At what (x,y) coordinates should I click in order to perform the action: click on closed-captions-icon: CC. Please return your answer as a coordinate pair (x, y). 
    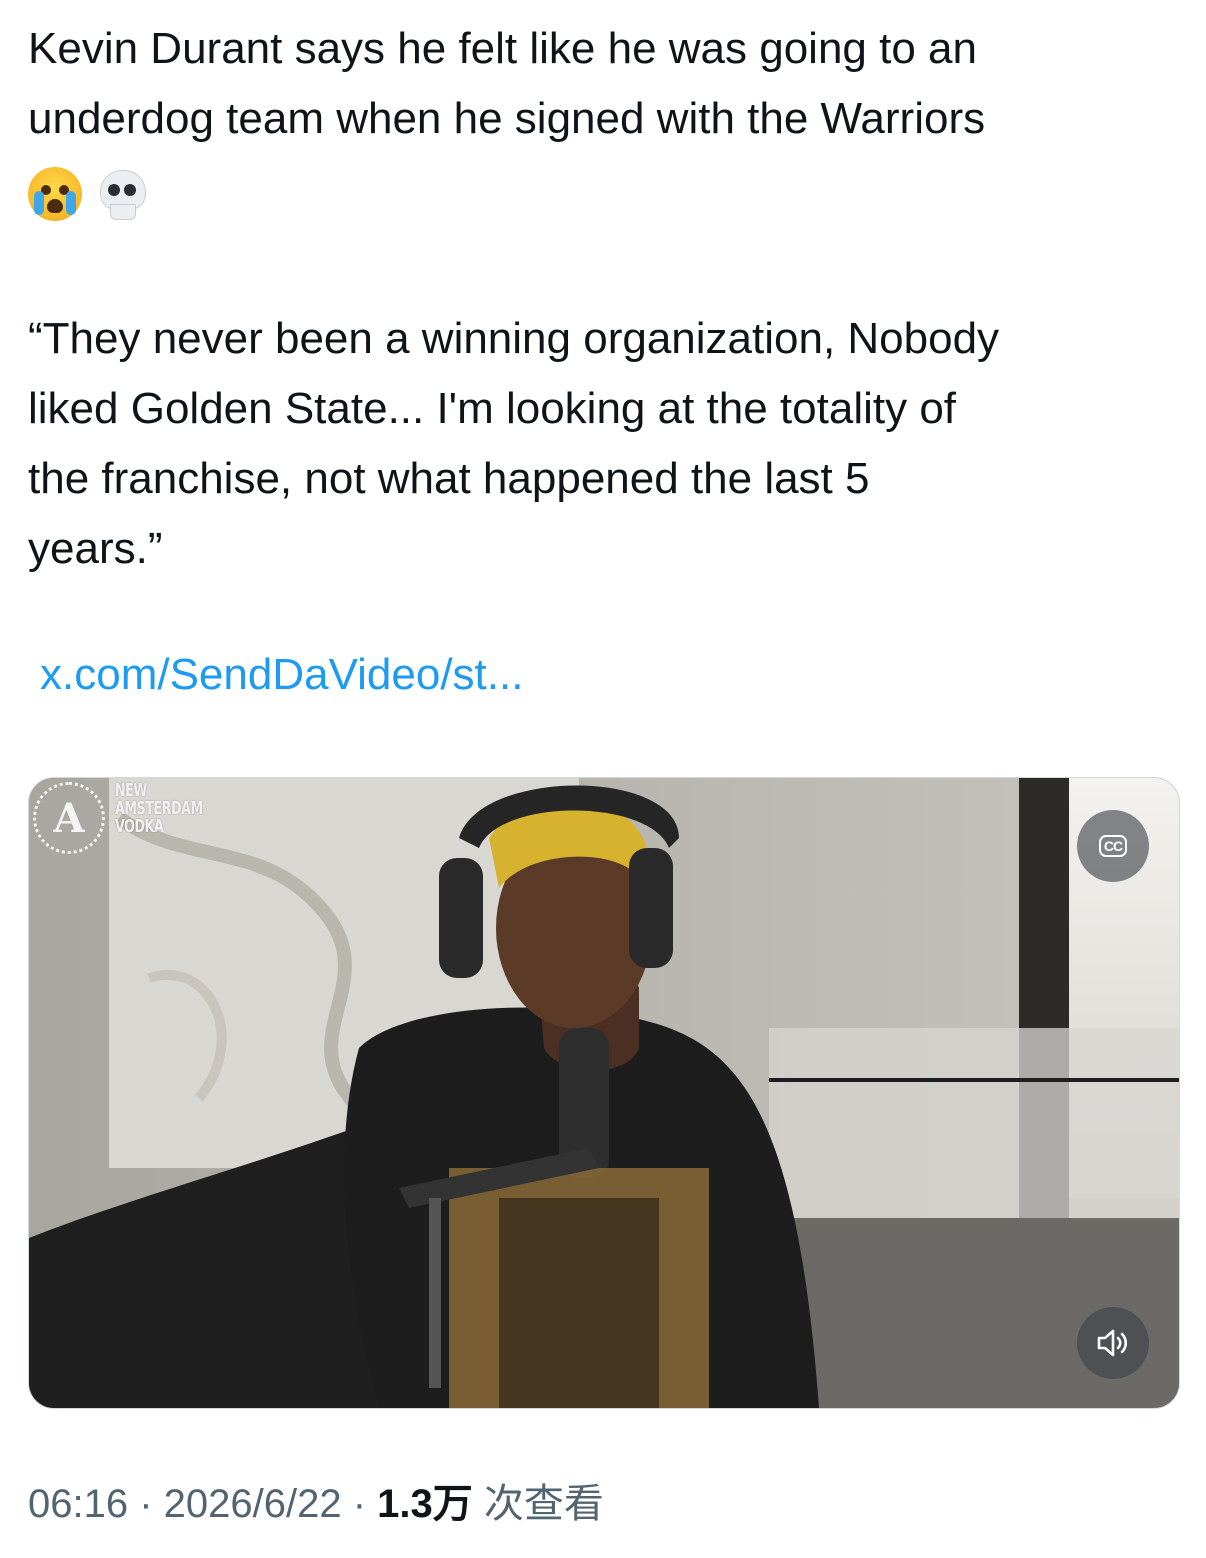
    Looking at the image, I should click on (1113, 846).